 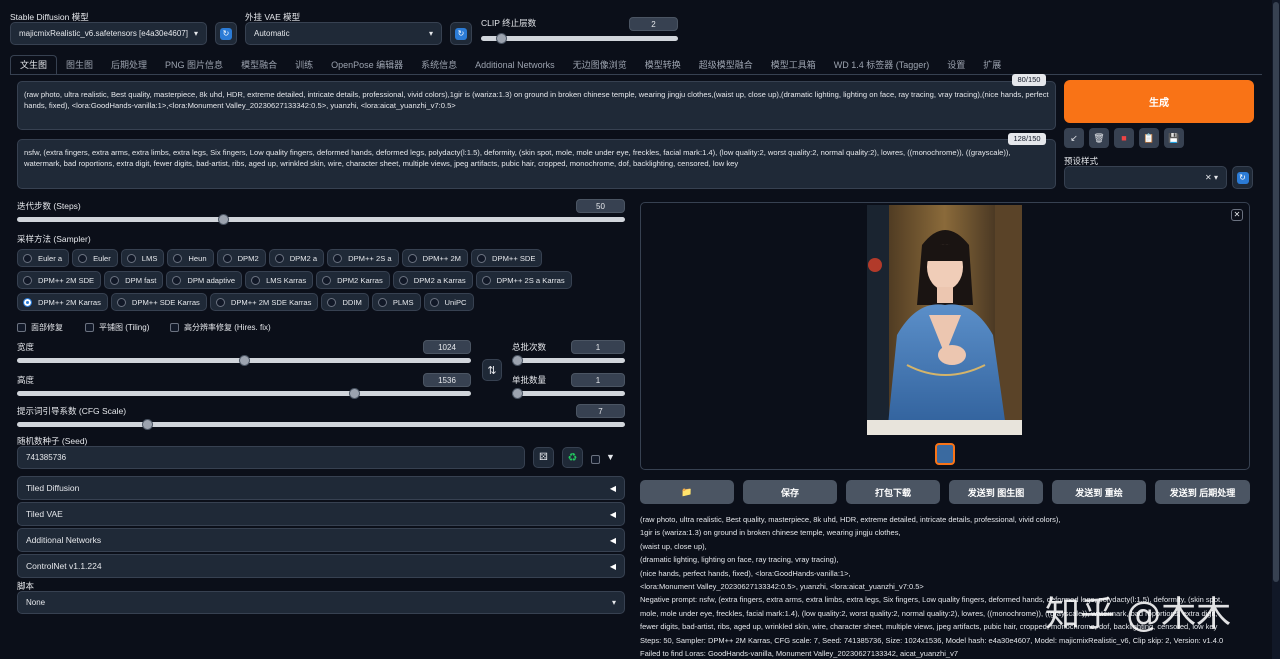 I want to click on clipboard-icon: 📋, so click(x=1149, y=138).